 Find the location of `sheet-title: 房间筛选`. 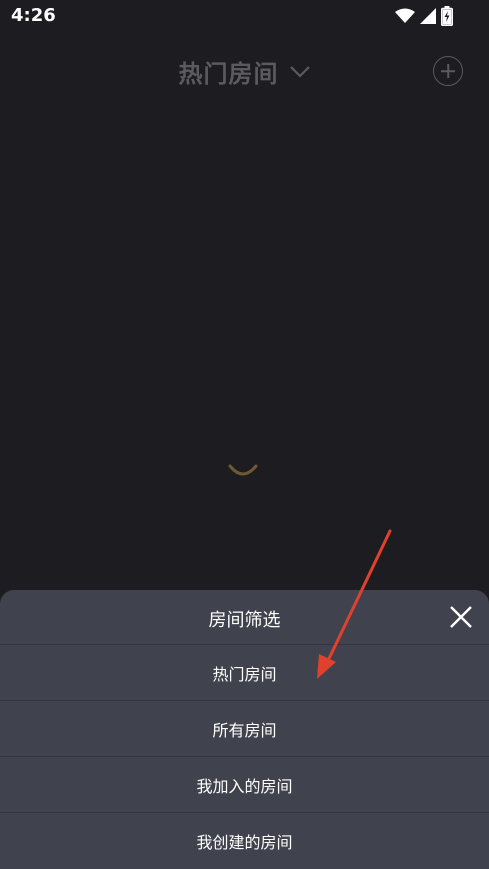

sheet-title: 房间筛选 is located at coordinates (244, 620).